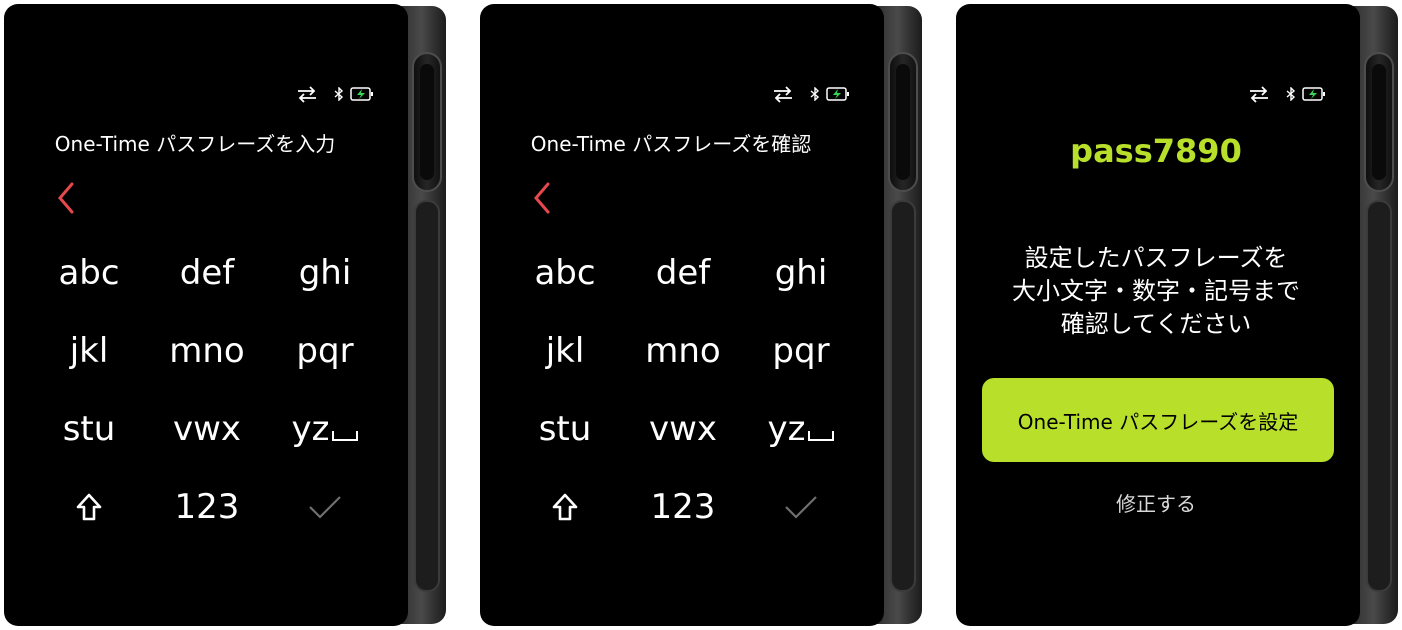 This screenshot has height=630, width=1402. What do you see at coordinates (1156, 258) in the screenshot?
I see `message-line: 設定したパスフレーズを` at bounding box center [1156, 258].